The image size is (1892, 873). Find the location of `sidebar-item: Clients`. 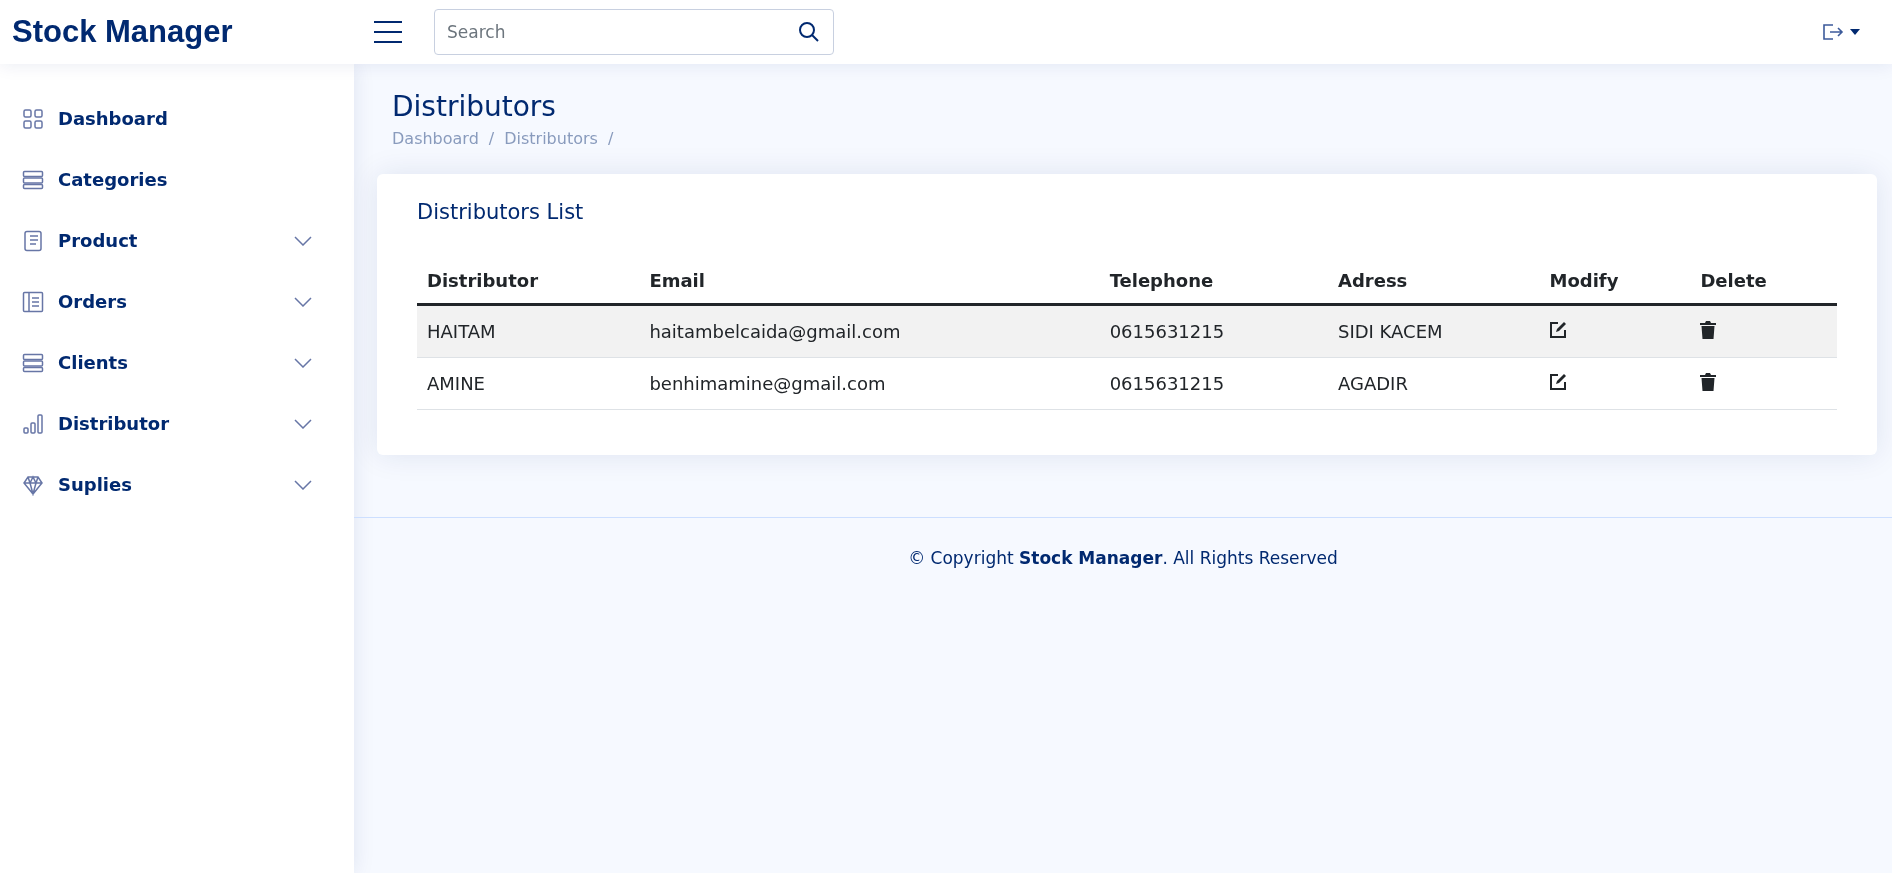

sidebar-item: Clients is located at coordinates (177, 362).